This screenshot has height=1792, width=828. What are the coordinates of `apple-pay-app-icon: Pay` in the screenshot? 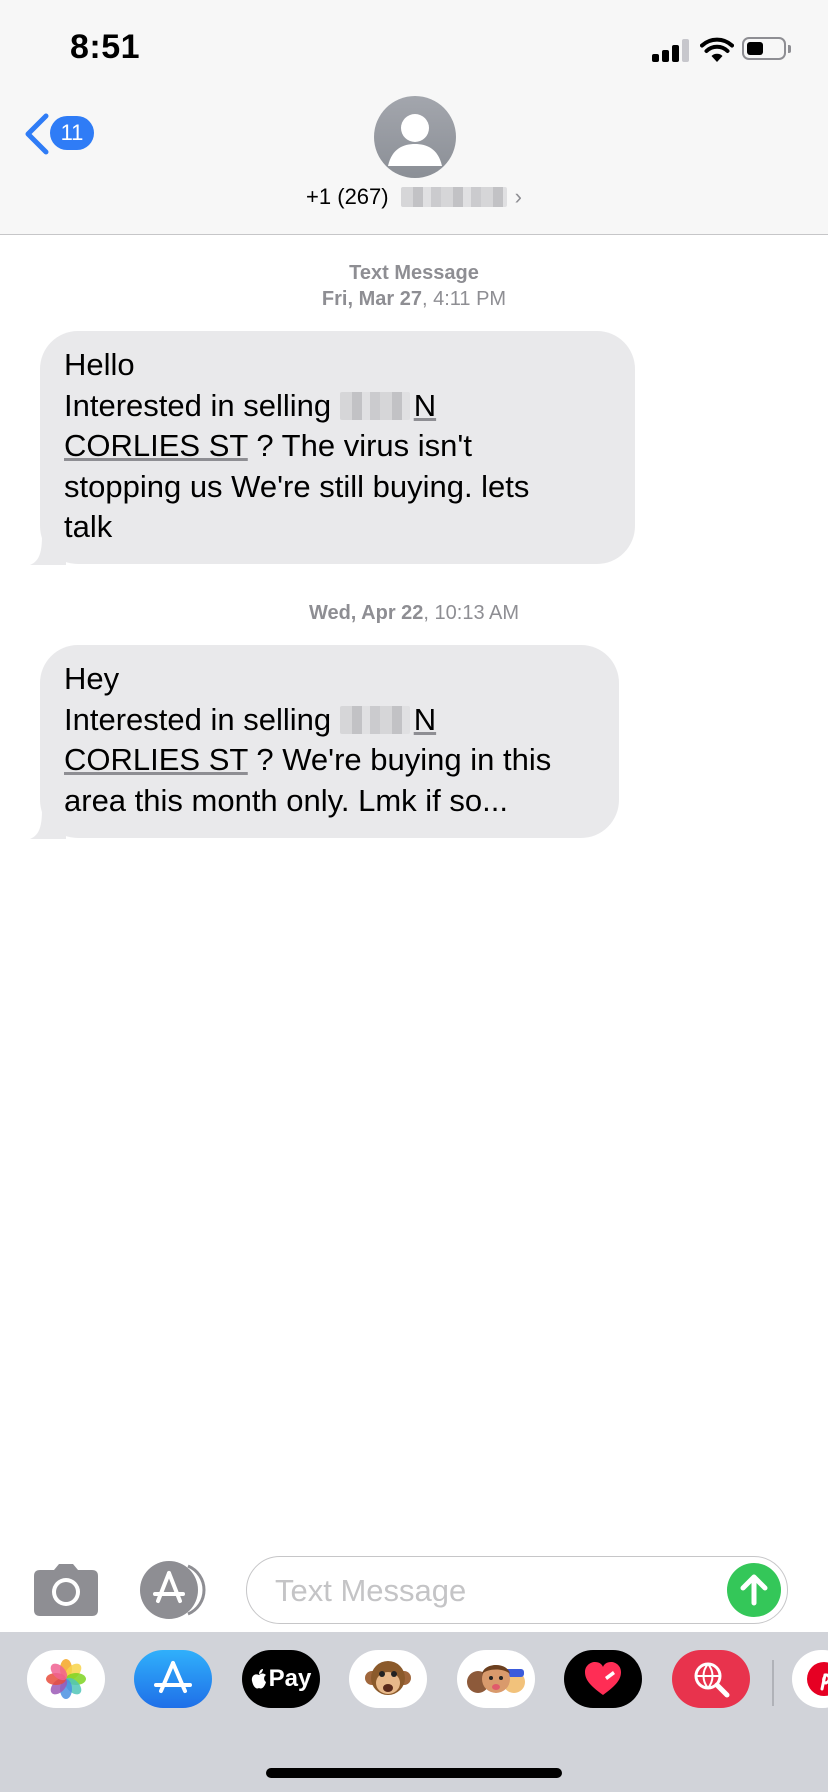 It's located at (281, 1679).